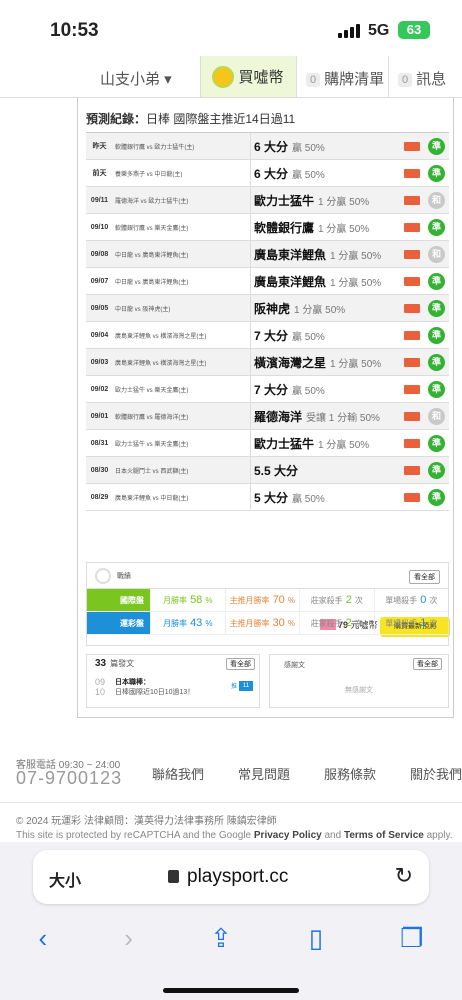 The height and width of the screenshot is (1000, 462). Describe the element at coordinates (359, 681) in the screenshot. I see `thanks-box: 感謝文 看全部 無感謝文` at that location.